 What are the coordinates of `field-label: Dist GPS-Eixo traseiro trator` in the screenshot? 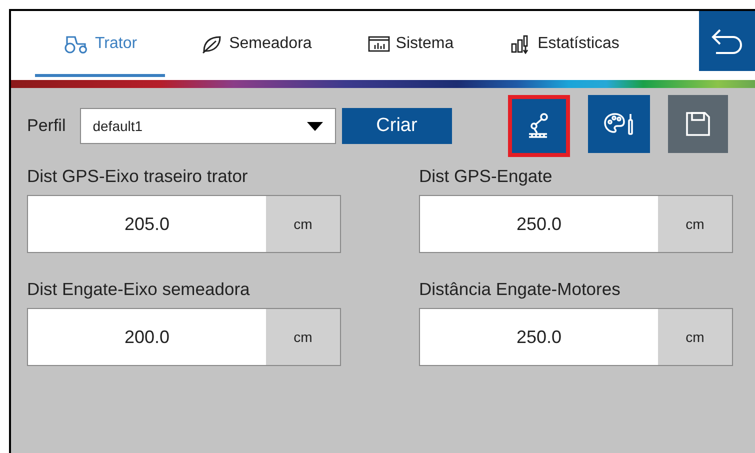 It's located at (138, 176).